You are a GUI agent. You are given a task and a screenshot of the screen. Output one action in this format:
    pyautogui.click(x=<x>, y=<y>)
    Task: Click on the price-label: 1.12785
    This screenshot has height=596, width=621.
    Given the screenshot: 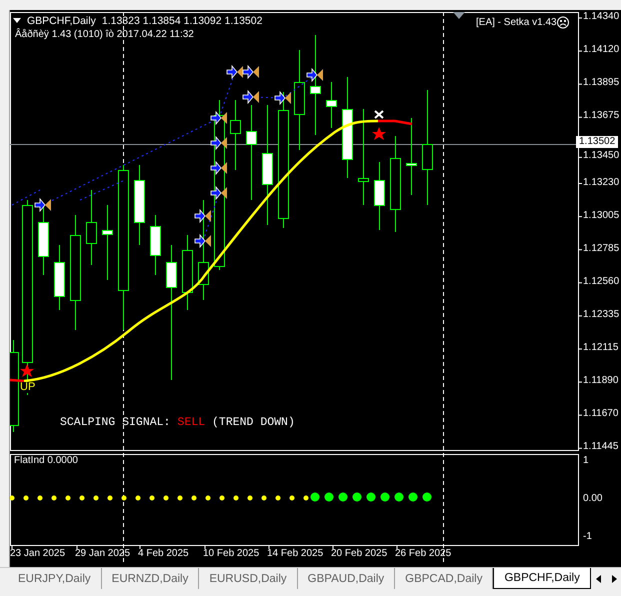 What is the action you would take?
    pyautogui.click(x=601, y=248)
    